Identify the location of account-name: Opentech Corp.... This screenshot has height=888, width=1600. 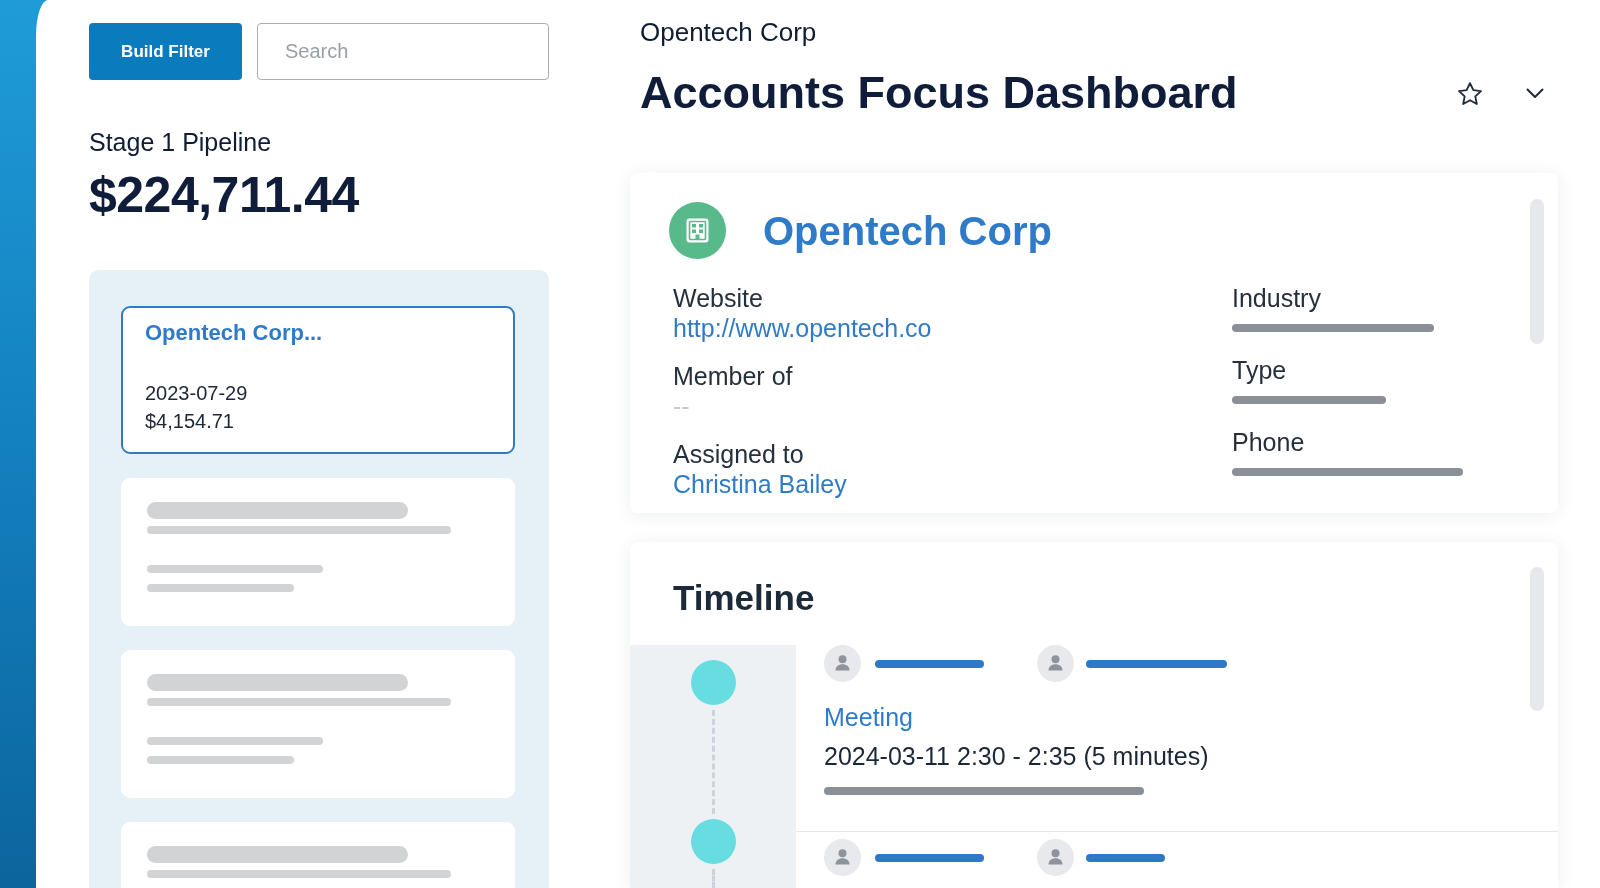
(234, 333).